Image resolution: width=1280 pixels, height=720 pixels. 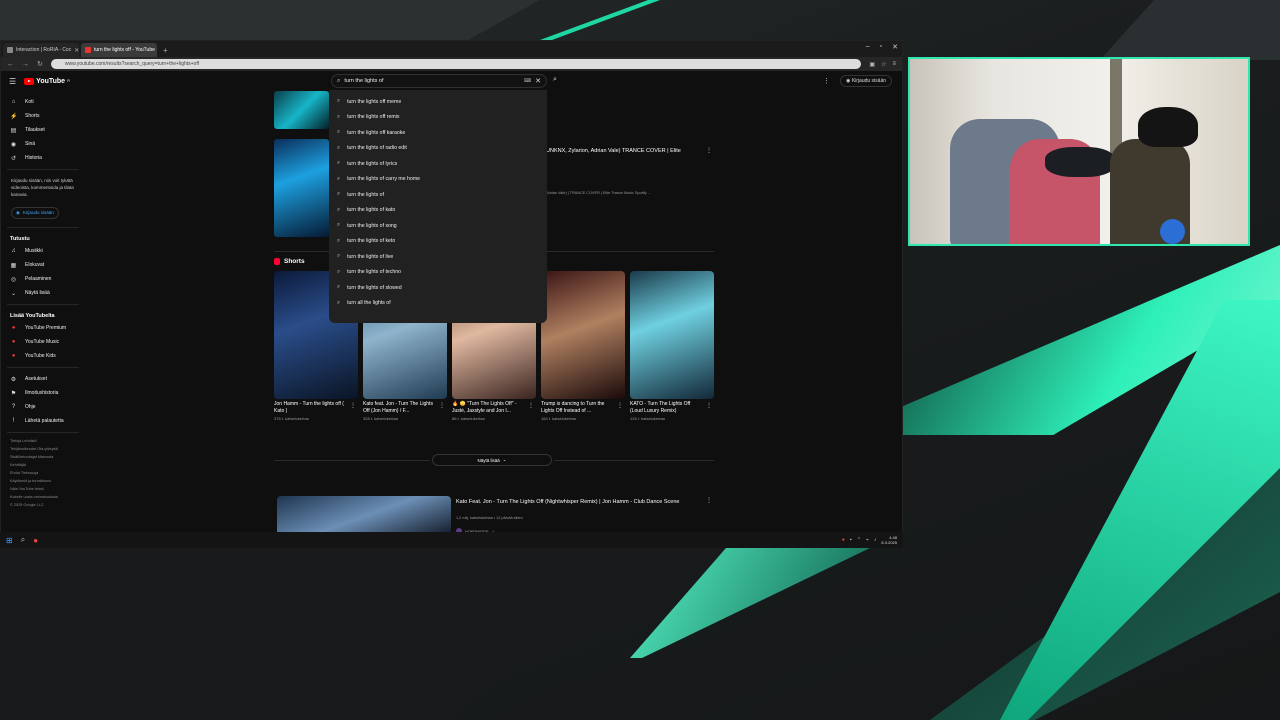 I want to click on sidebar-item-historia: ↺ Historia, so click(x=43, y=158).